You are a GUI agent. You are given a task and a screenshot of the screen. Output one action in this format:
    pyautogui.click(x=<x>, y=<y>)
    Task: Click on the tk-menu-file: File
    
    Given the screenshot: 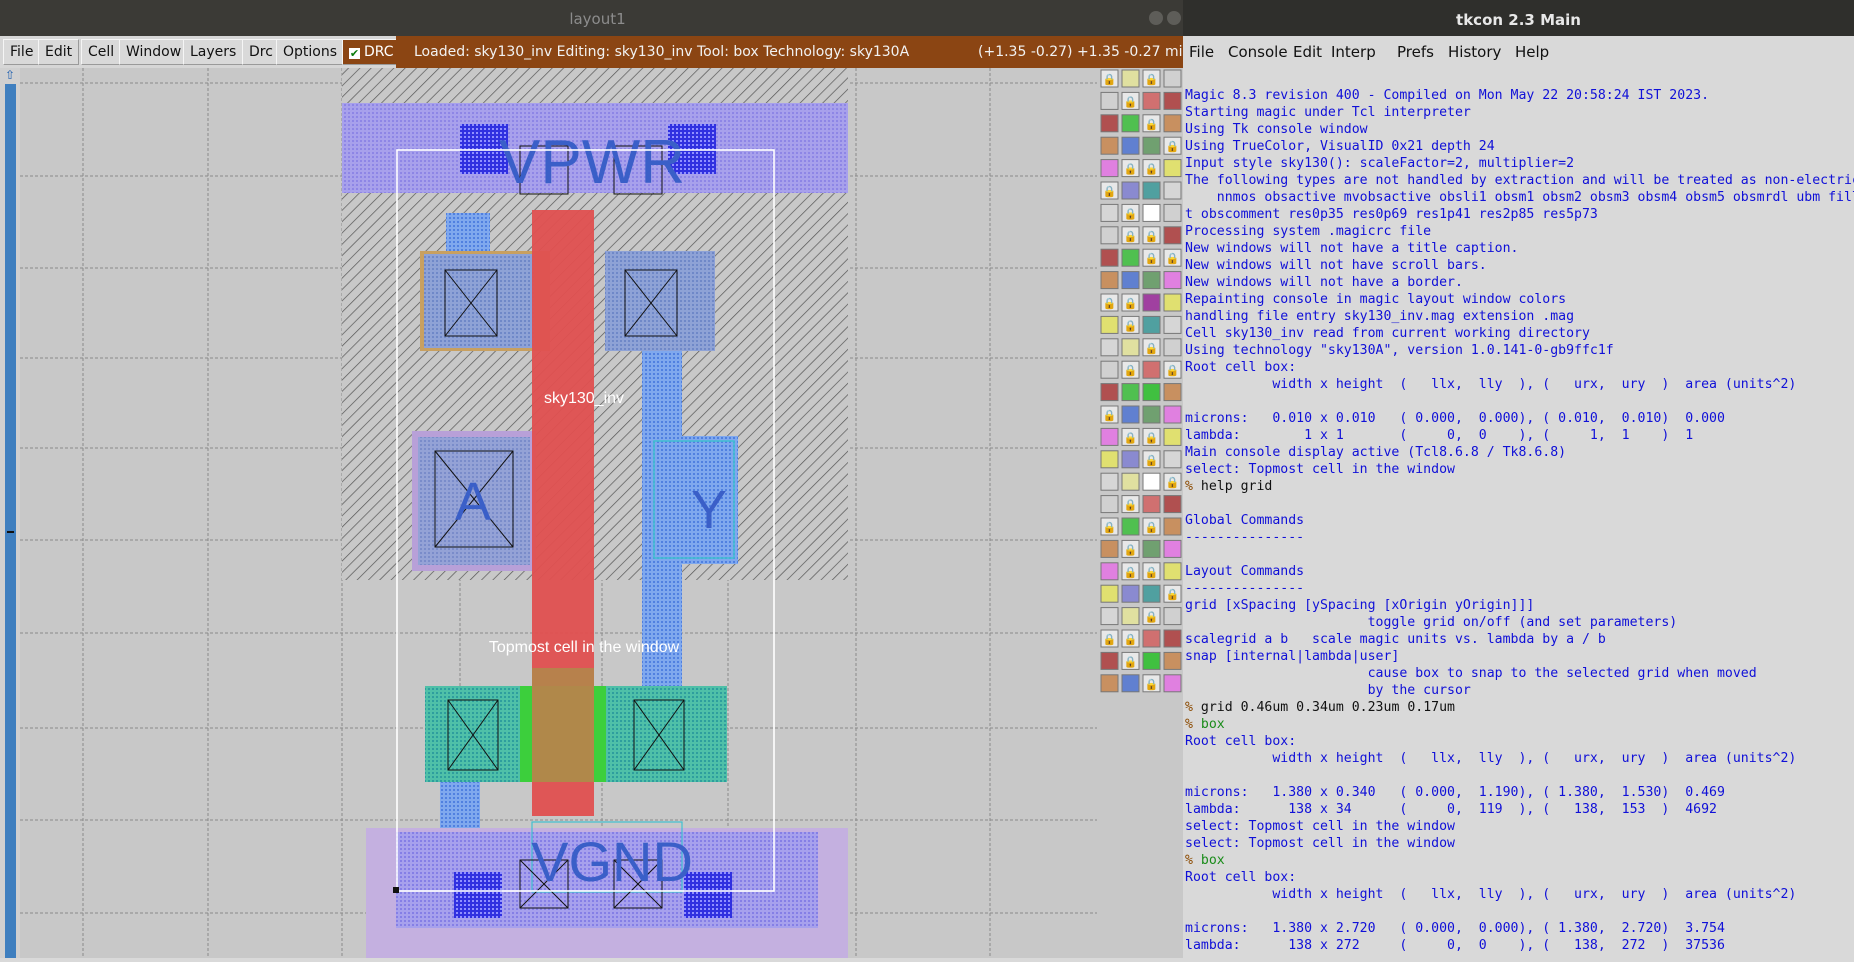 What is the action you would take?
    pyautogui.click(x=1201, y=52)
    